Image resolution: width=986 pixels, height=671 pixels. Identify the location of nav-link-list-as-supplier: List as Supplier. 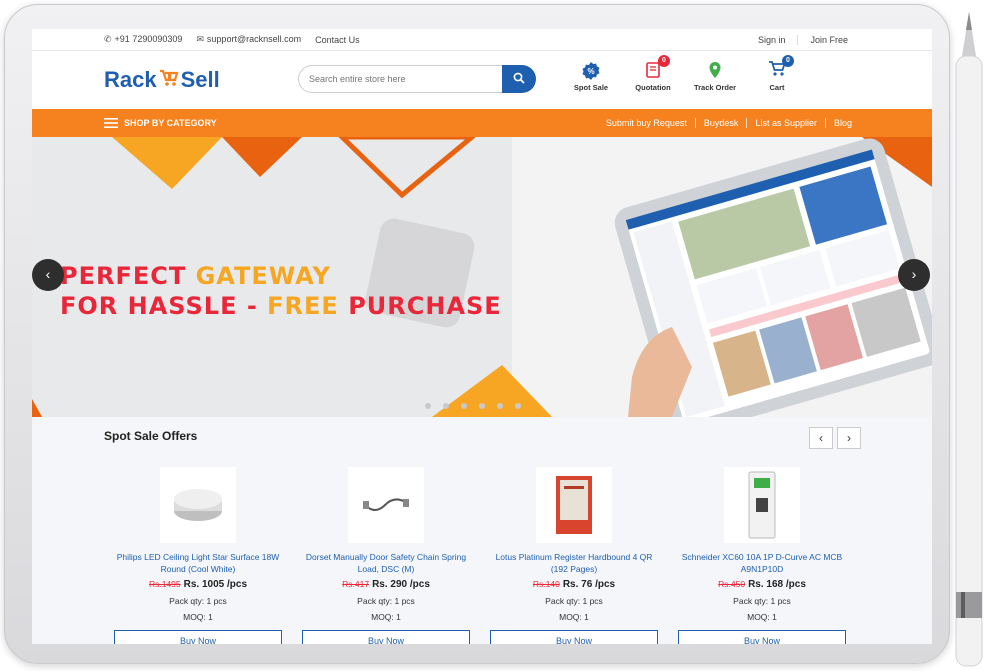
(785, 123).